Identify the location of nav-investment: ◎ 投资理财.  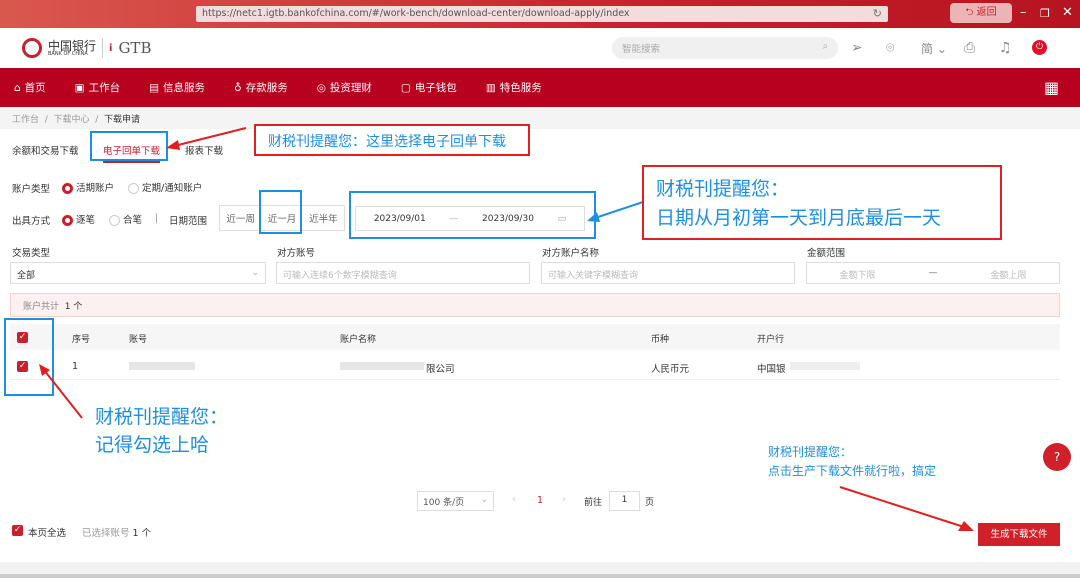
(344, 87).